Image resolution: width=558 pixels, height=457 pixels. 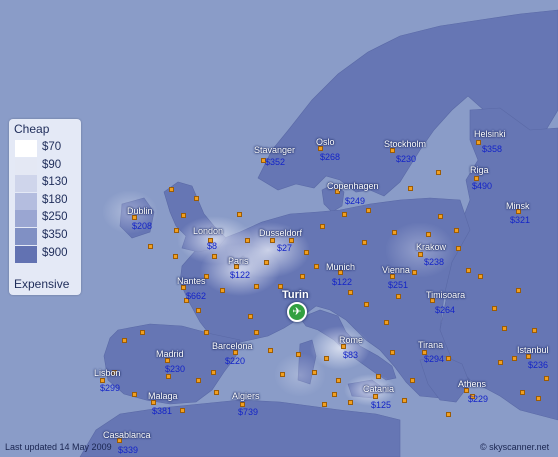 I want to click on city-name-label: Lisbon, so click(x=107, y=373).